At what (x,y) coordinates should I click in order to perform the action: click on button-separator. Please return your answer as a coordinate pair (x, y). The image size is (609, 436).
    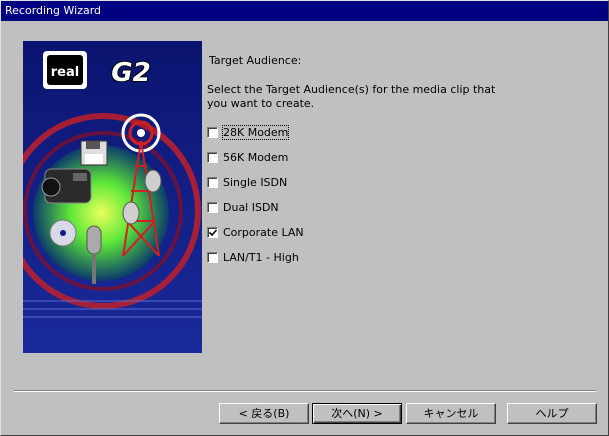
    Looking at the image, I should click on (305, 391).